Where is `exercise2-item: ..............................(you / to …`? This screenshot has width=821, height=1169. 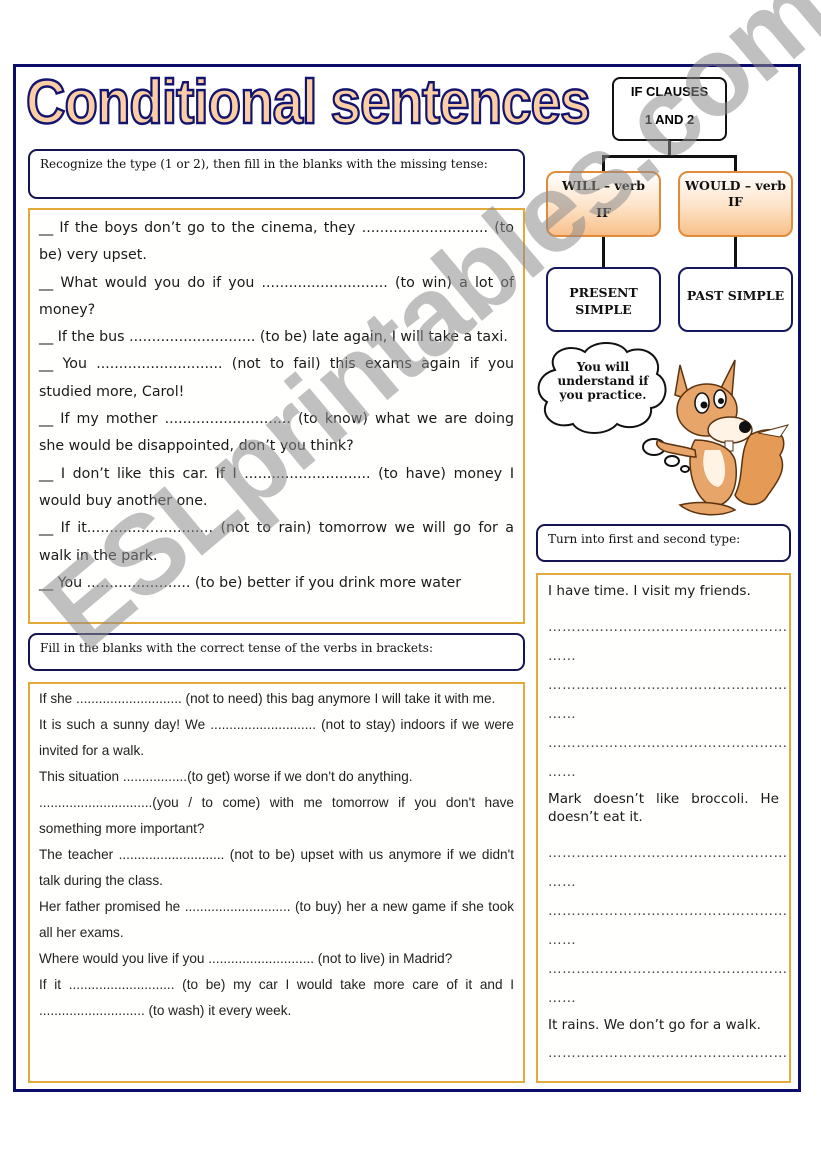
exercise2-item: ..............................(you / to … is located at coordinates (276, 816).